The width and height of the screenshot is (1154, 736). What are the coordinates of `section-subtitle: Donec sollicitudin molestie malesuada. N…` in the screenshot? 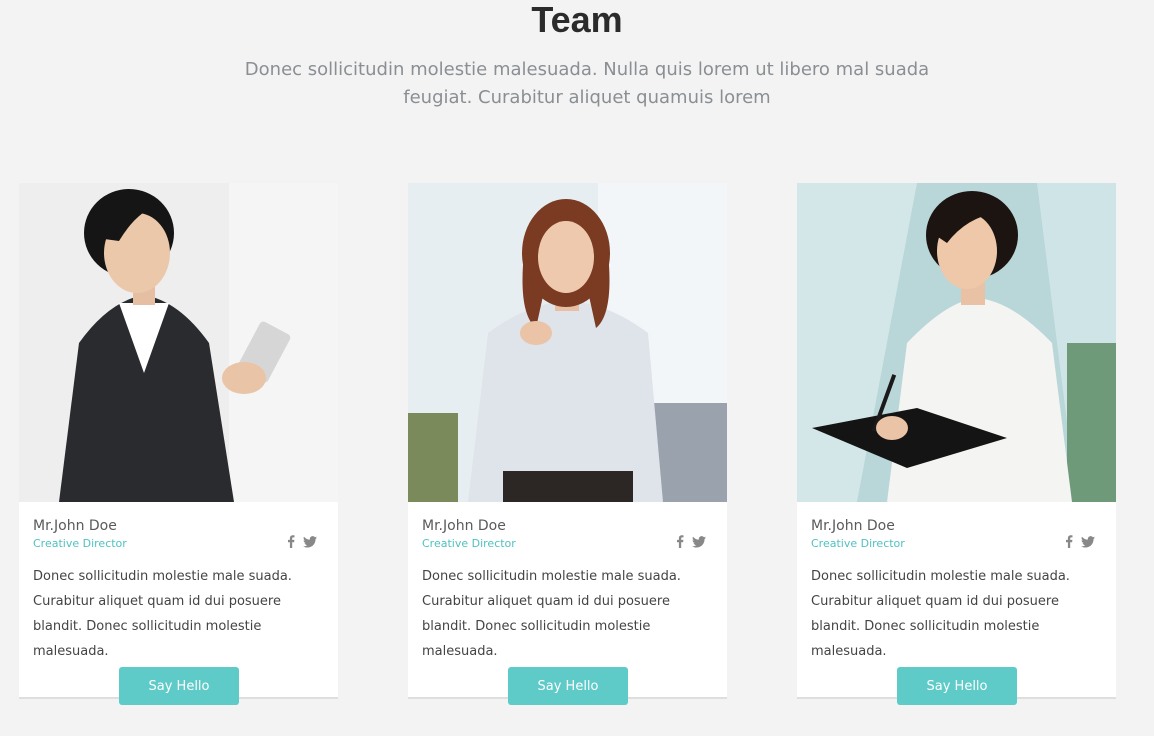 It's located at (587, 83).